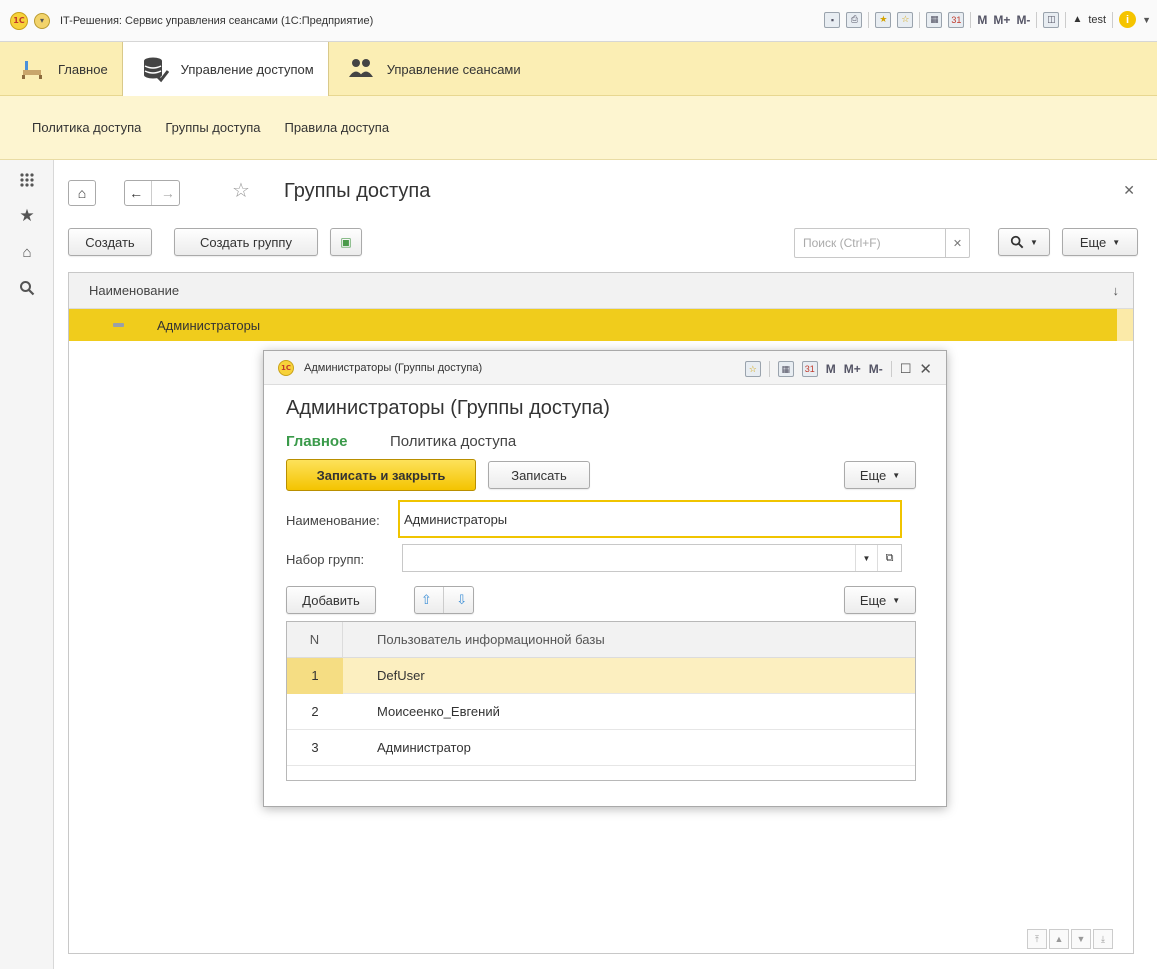  Describe the element at coordinates (1077, 19) in the screenshot. I see `user-icon: ▲` at that location.